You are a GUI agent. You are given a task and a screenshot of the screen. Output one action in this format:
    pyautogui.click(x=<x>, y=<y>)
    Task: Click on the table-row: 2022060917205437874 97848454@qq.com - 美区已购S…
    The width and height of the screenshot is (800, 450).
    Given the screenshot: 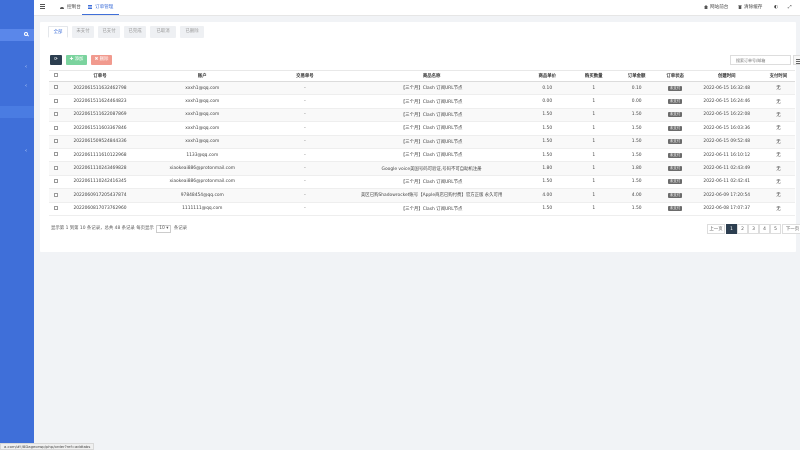 What is the action you would take?
    pyautogui.click(x=422, y=195)
    